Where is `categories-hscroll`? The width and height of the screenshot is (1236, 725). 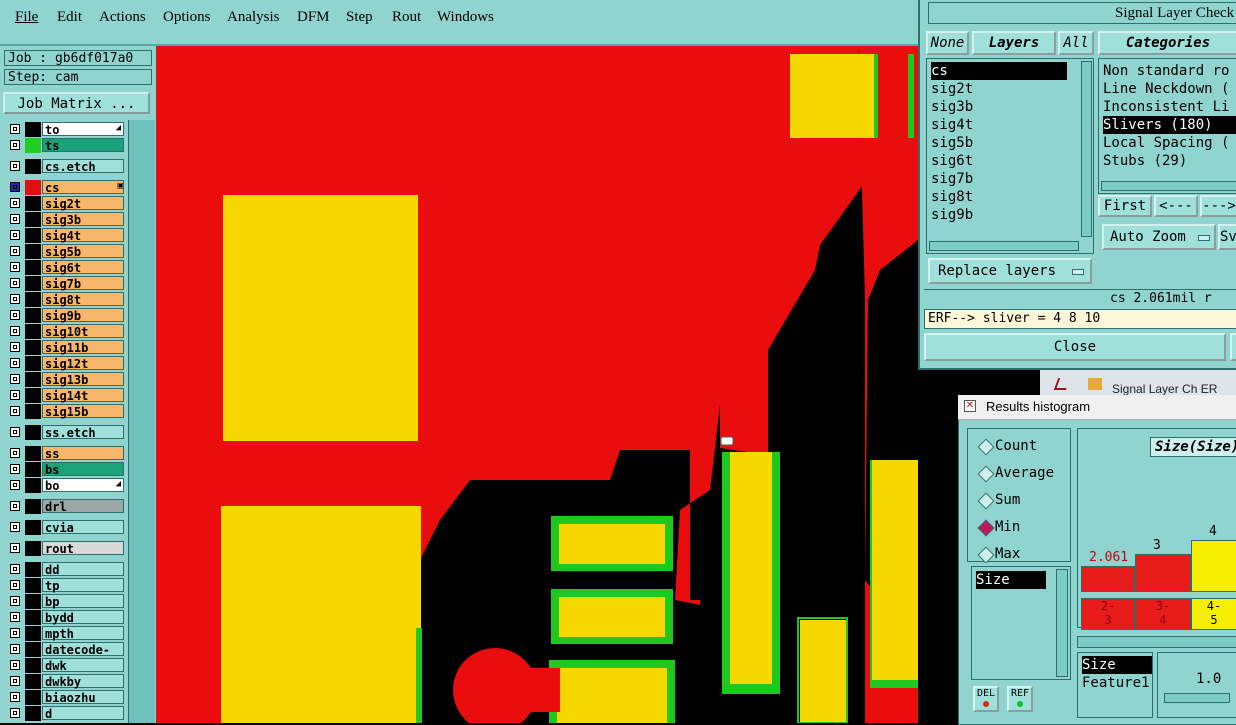
categories-hscroll is located at coordinates (1168, 186).